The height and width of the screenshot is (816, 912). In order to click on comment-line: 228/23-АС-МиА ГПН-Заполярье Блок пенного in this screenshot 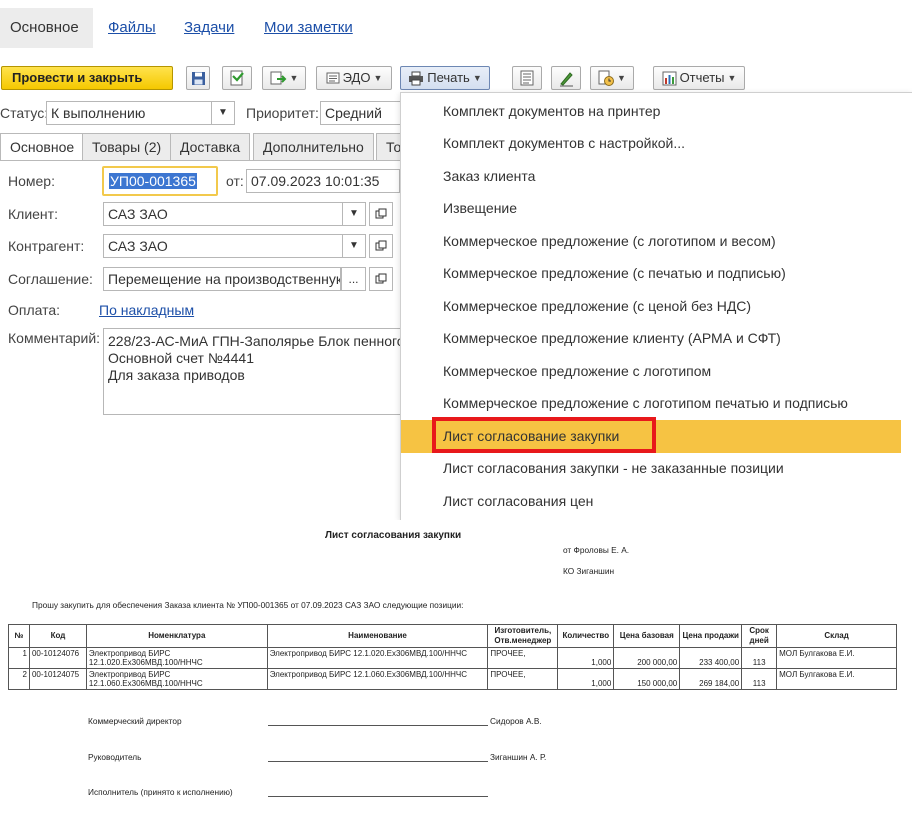, I will do `click(255, 341)`.